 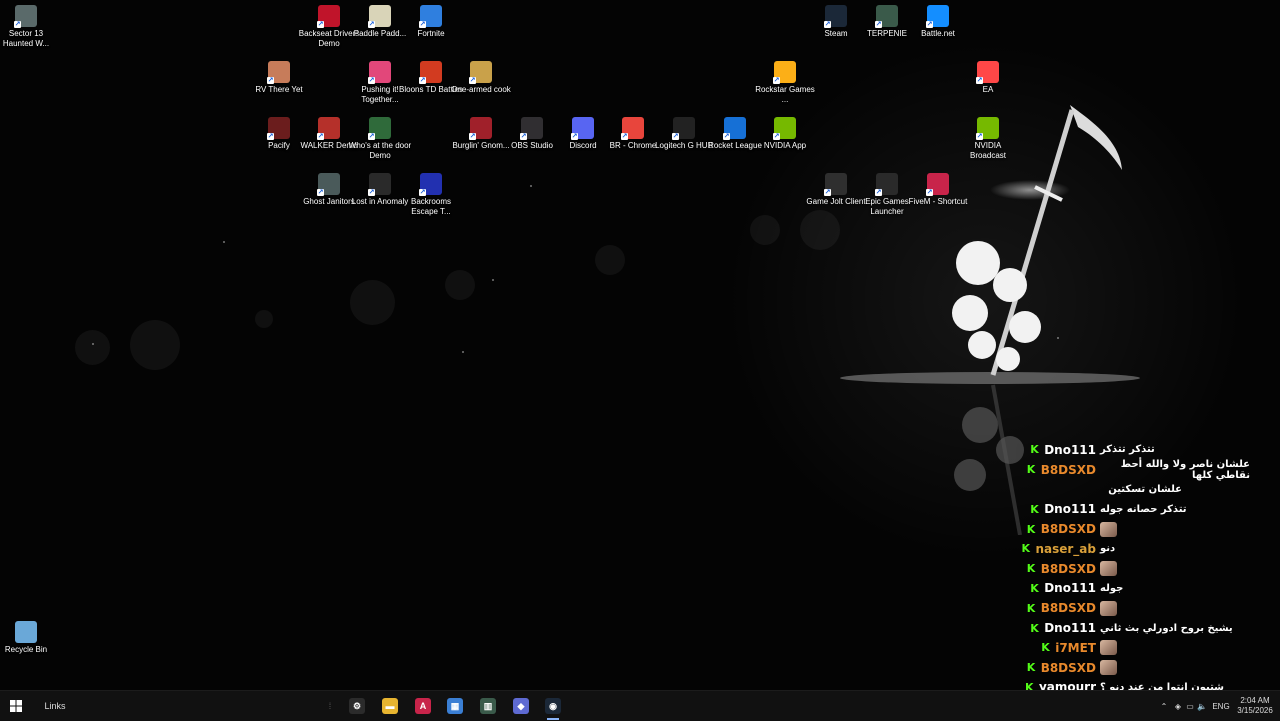 I want to click on pushing-game-icon: ↗, so click(x=379, y=72).